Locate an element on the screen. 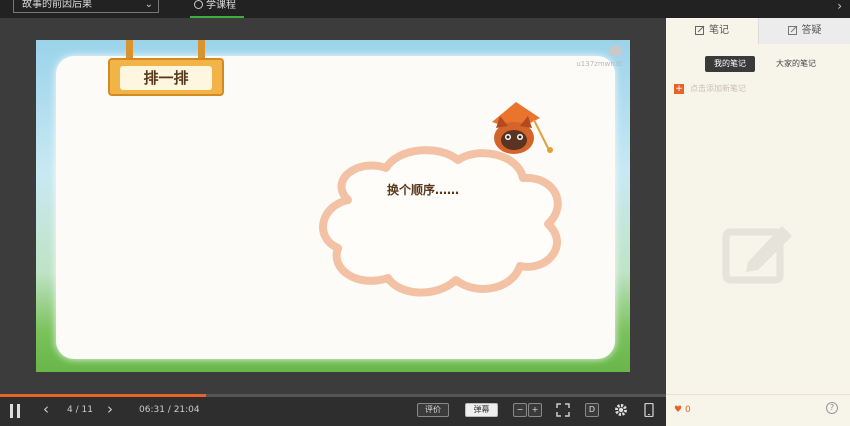 The width and height of the screenshot is (850, 426). chevron-right-icon: › is located at coordinates (839, 6).